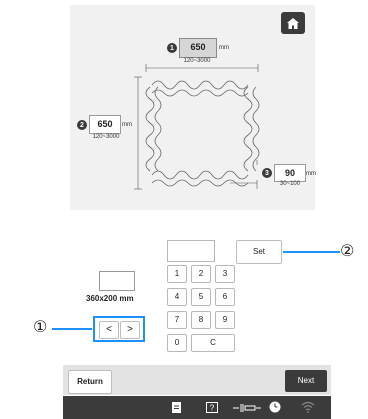  What do you see at coordinates (306, 381) in the screenshot?
I see `next-button: Next` at bounding box center [306, 381].